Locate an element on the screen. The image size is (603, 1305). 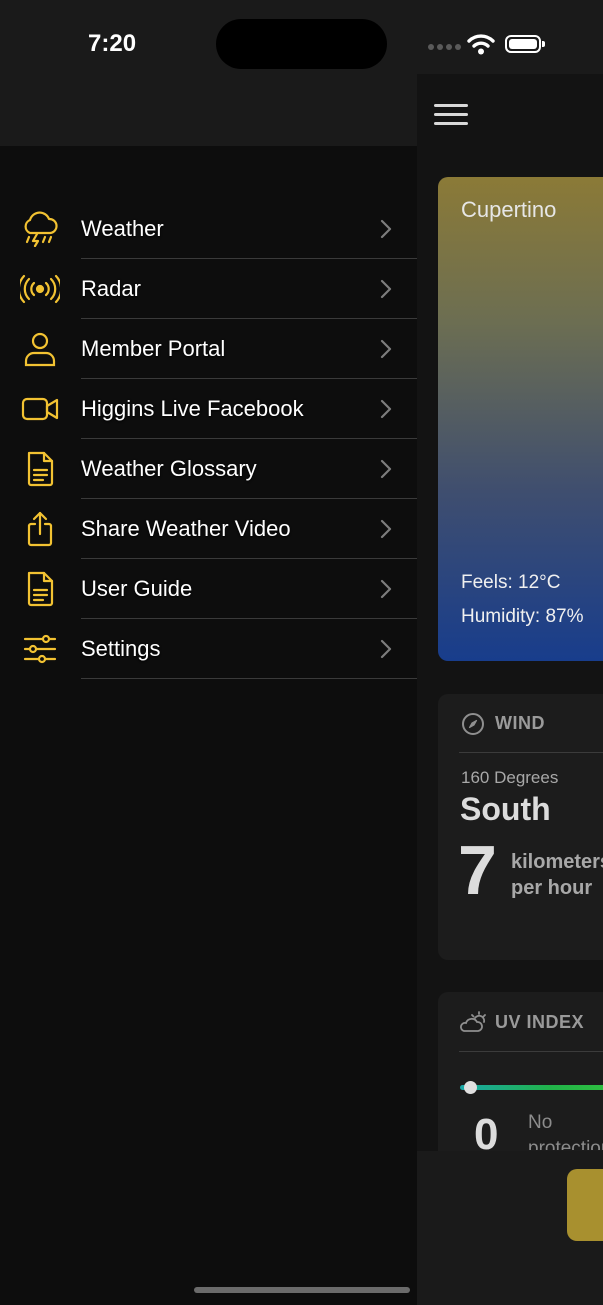
menu-item-label: Weather is located at coordinates (122, 228).